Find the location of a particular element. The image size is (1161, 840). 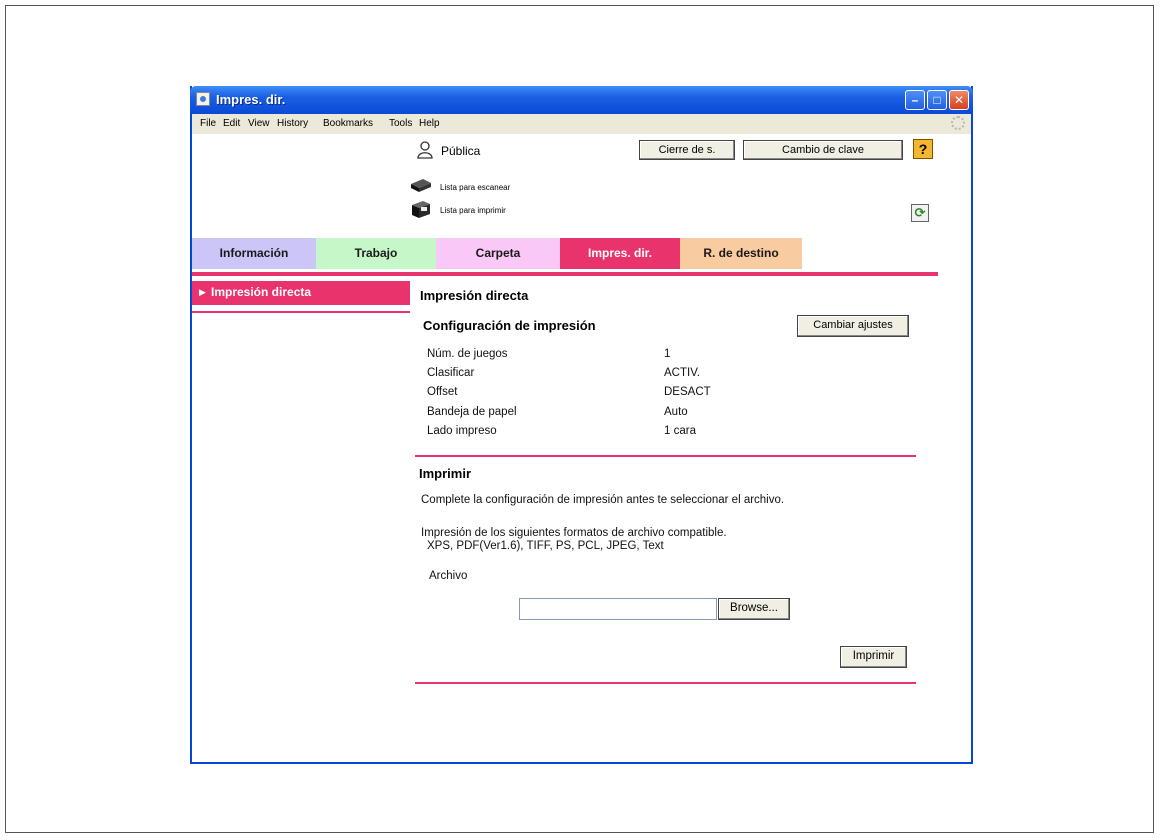

refresh-icon: ⟳ is located at coordinates (920, 213).